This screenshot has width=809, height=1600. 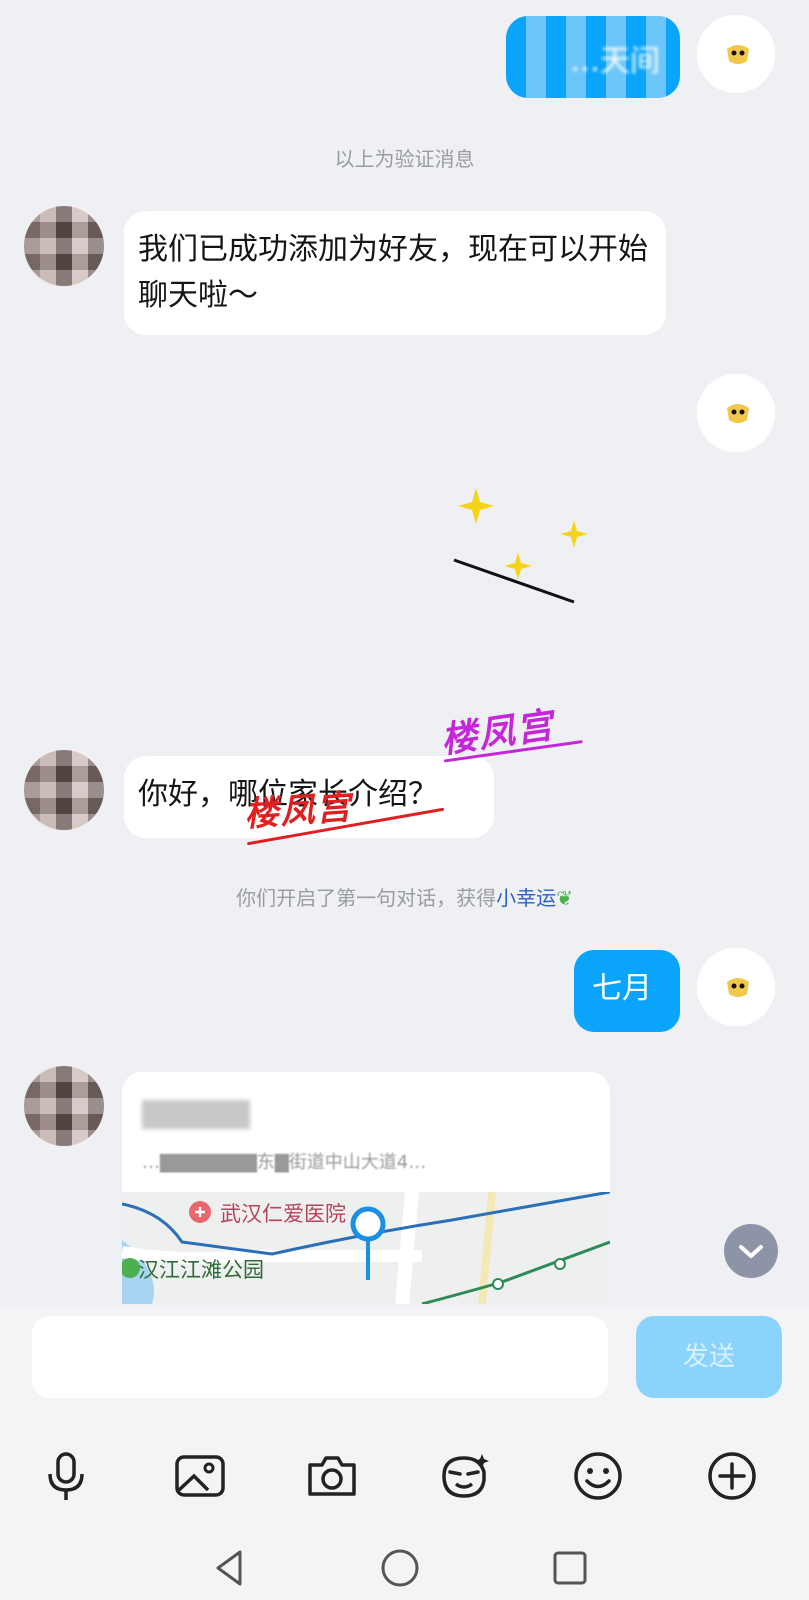 I want to click on home-icon, so click(x=400, y=1568).